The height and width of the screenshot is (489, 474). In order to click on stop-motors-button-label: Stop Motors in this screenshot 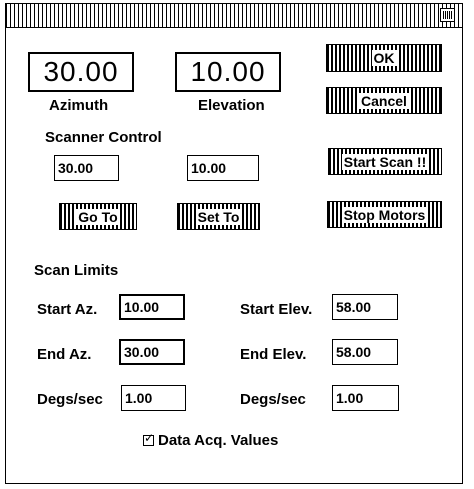, I will do `click(384, 214)`.